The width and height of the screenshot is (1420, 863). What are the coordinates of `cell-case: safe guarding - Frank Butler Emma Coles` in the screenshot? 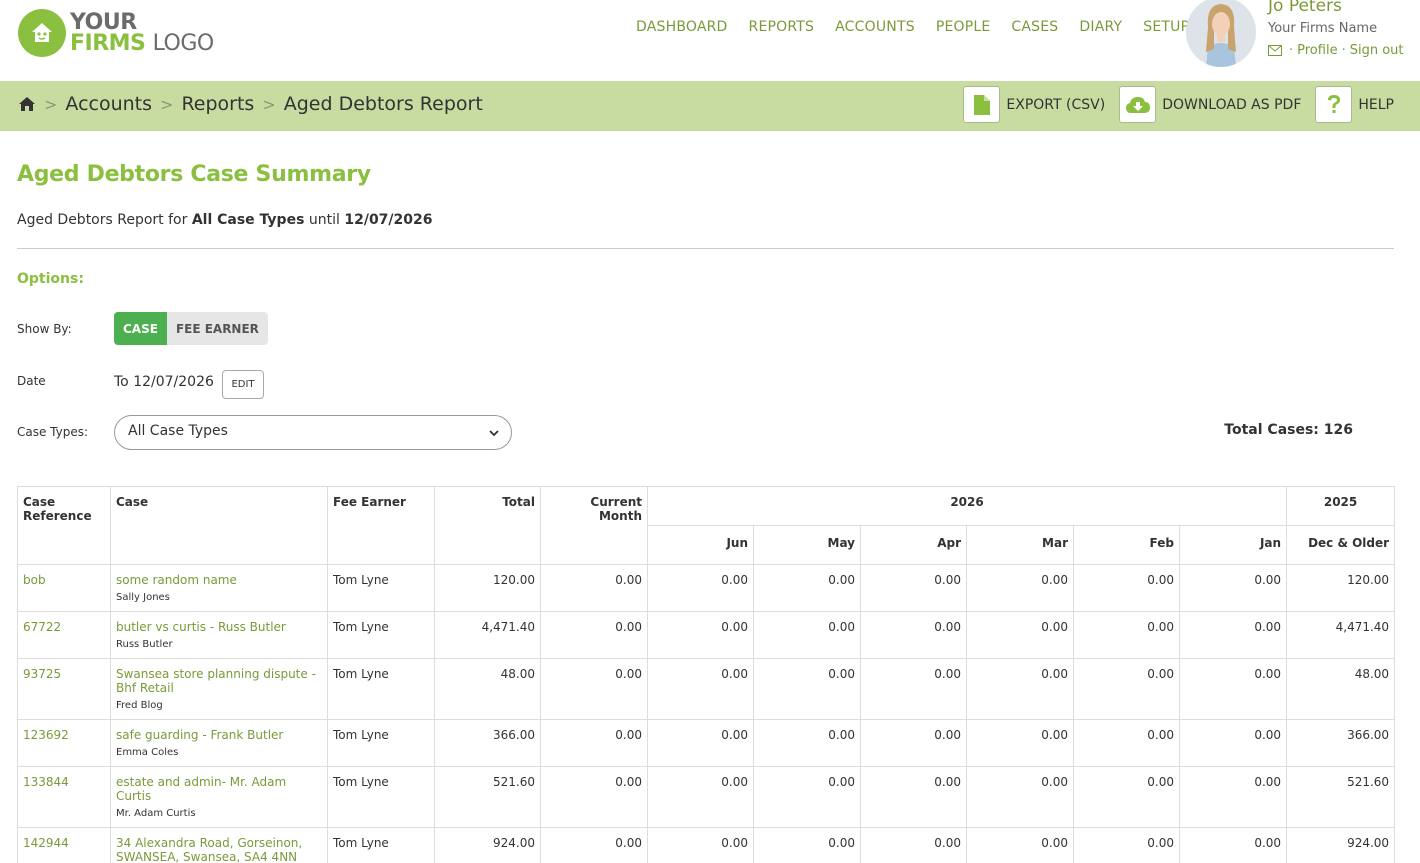 It's located at (219, 743).